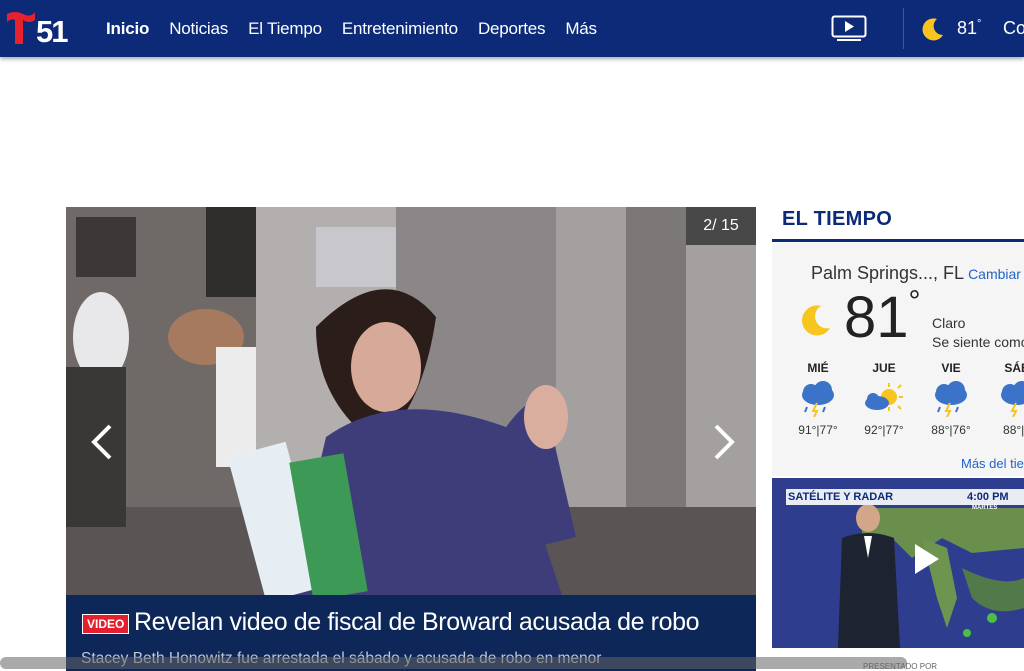  I want to click on weather-section-title: EL TIEMPO, so click(837, 219).